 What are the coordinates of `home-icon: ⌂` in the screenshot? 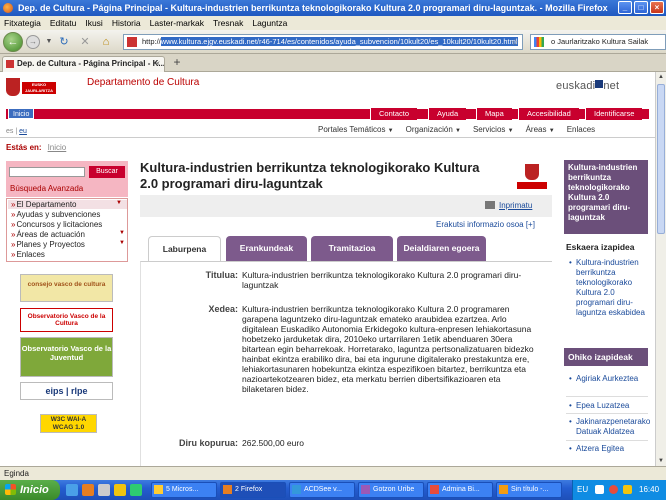 It's located at (106, 42).